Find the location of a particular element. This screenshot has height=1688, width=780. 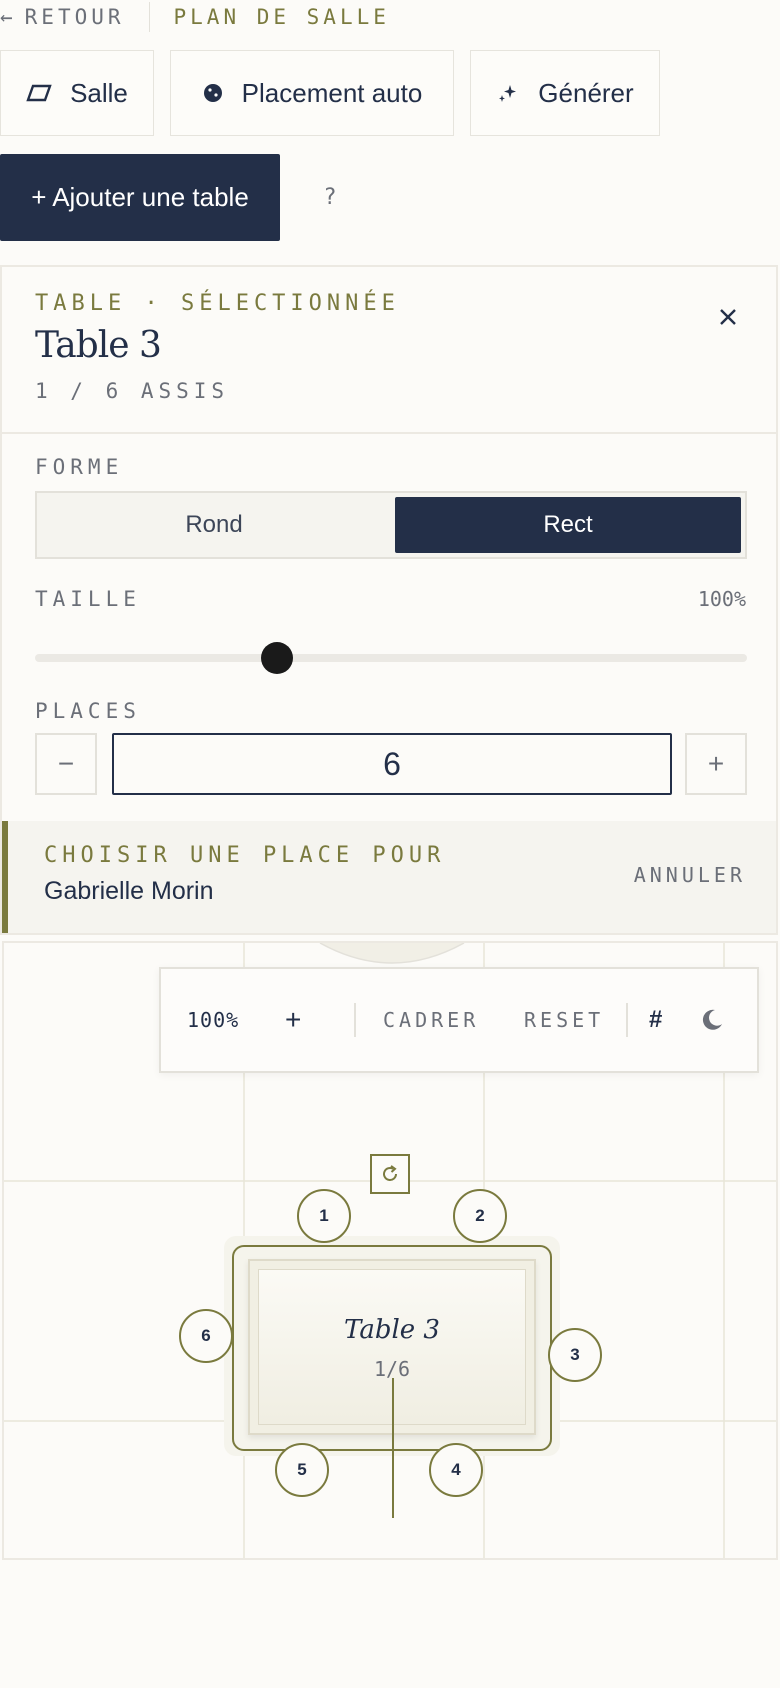

zoom-in-button: + is located at coordinates (295, 1020).